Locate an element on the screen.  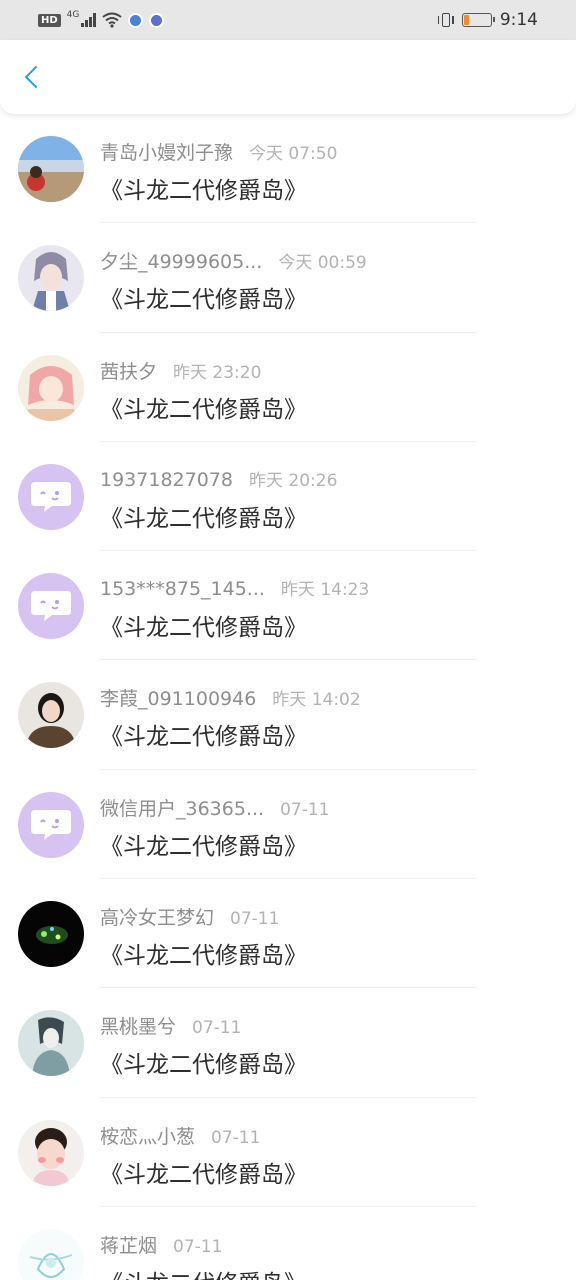
timestamp: 昨天 14:23 is located at coordinates (325, 590).